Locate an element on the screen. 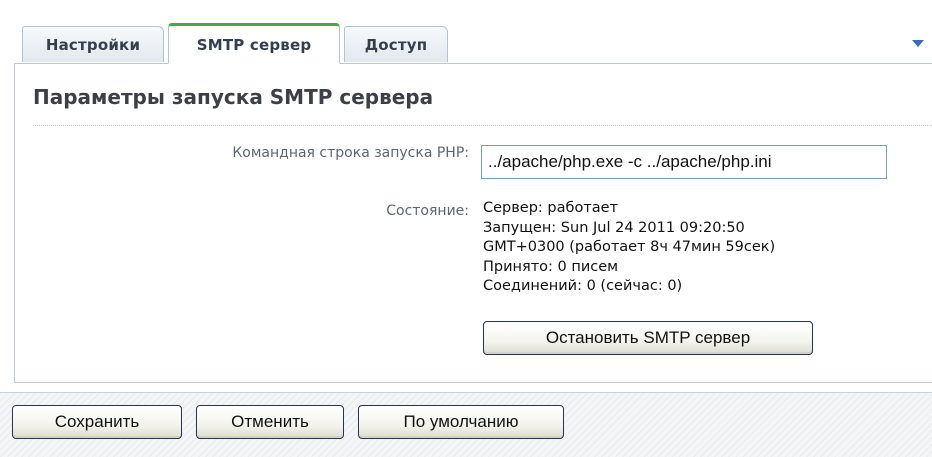  save-button: Сохранить is located at coordinates (97, 422).